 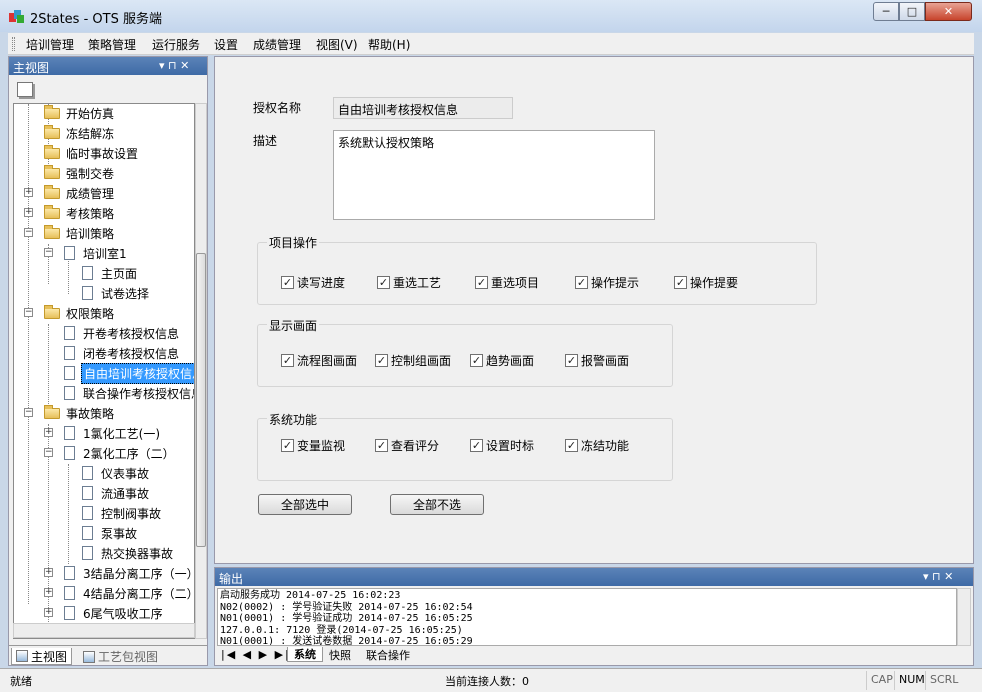 I want to click on menu-training: 培训管理, so click(x=50, y=44).